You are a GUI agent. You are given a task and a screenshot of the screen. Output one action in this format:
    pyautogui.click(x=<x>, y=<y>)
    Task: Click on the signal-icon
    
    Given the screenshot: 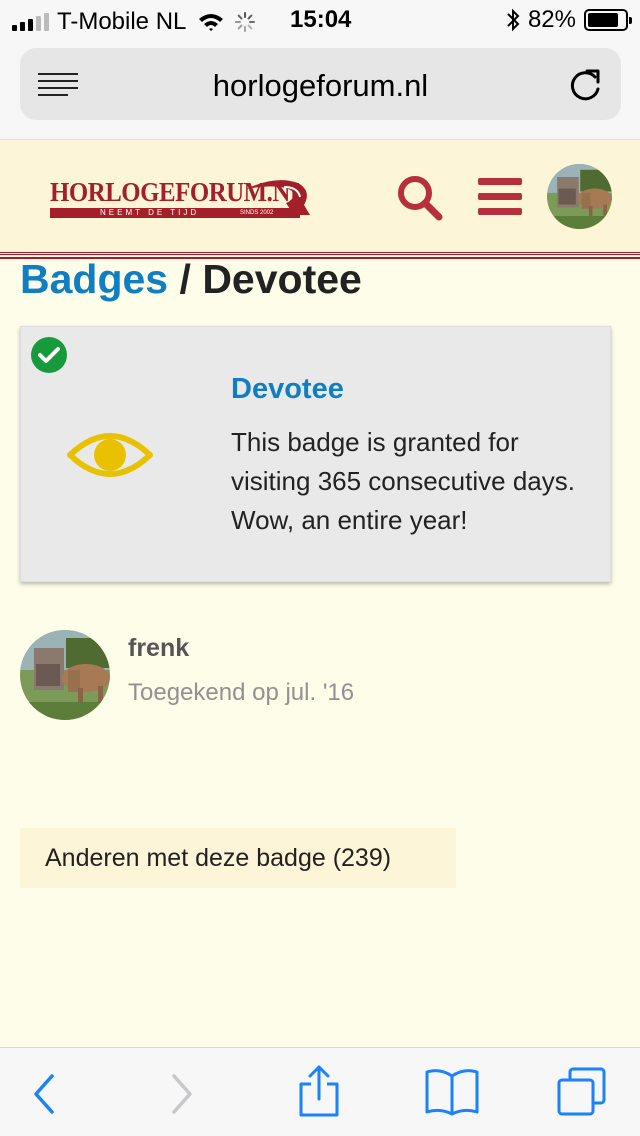 What is the action you would take?
    pyautogui.click(x=30, y=22)
    